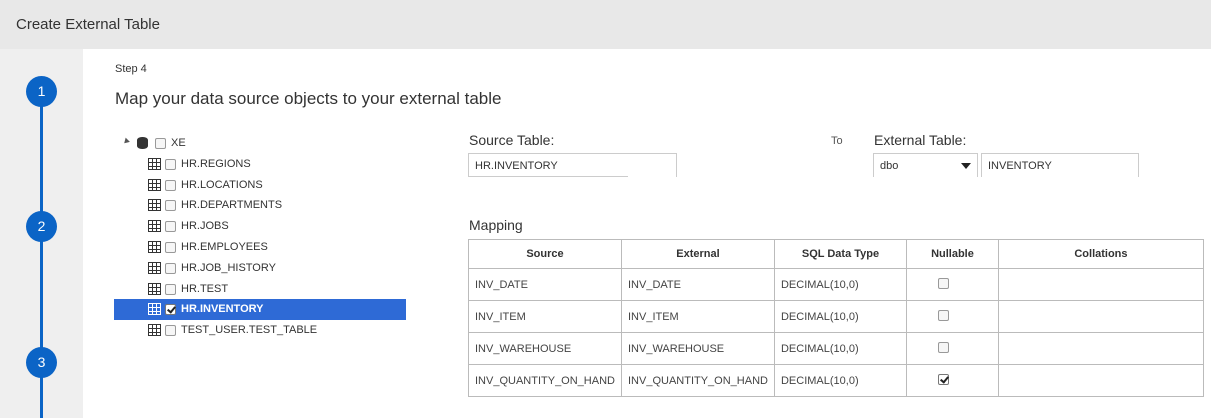 The width and height of the screenshot is (1211, 418). What do you see at coordinates (260, 226) in the screenshot?
I see `tree-item: HR.JOBS` at bounding box center [260, 226].